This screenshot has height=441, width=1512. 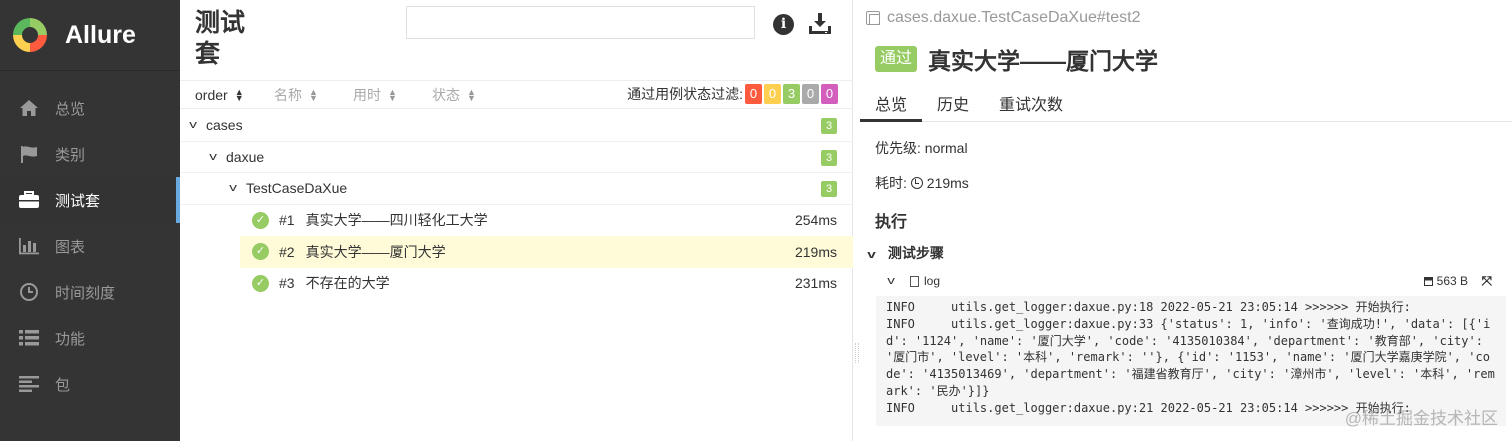 I want to click on allure-logo, so click(x=30, y=35).